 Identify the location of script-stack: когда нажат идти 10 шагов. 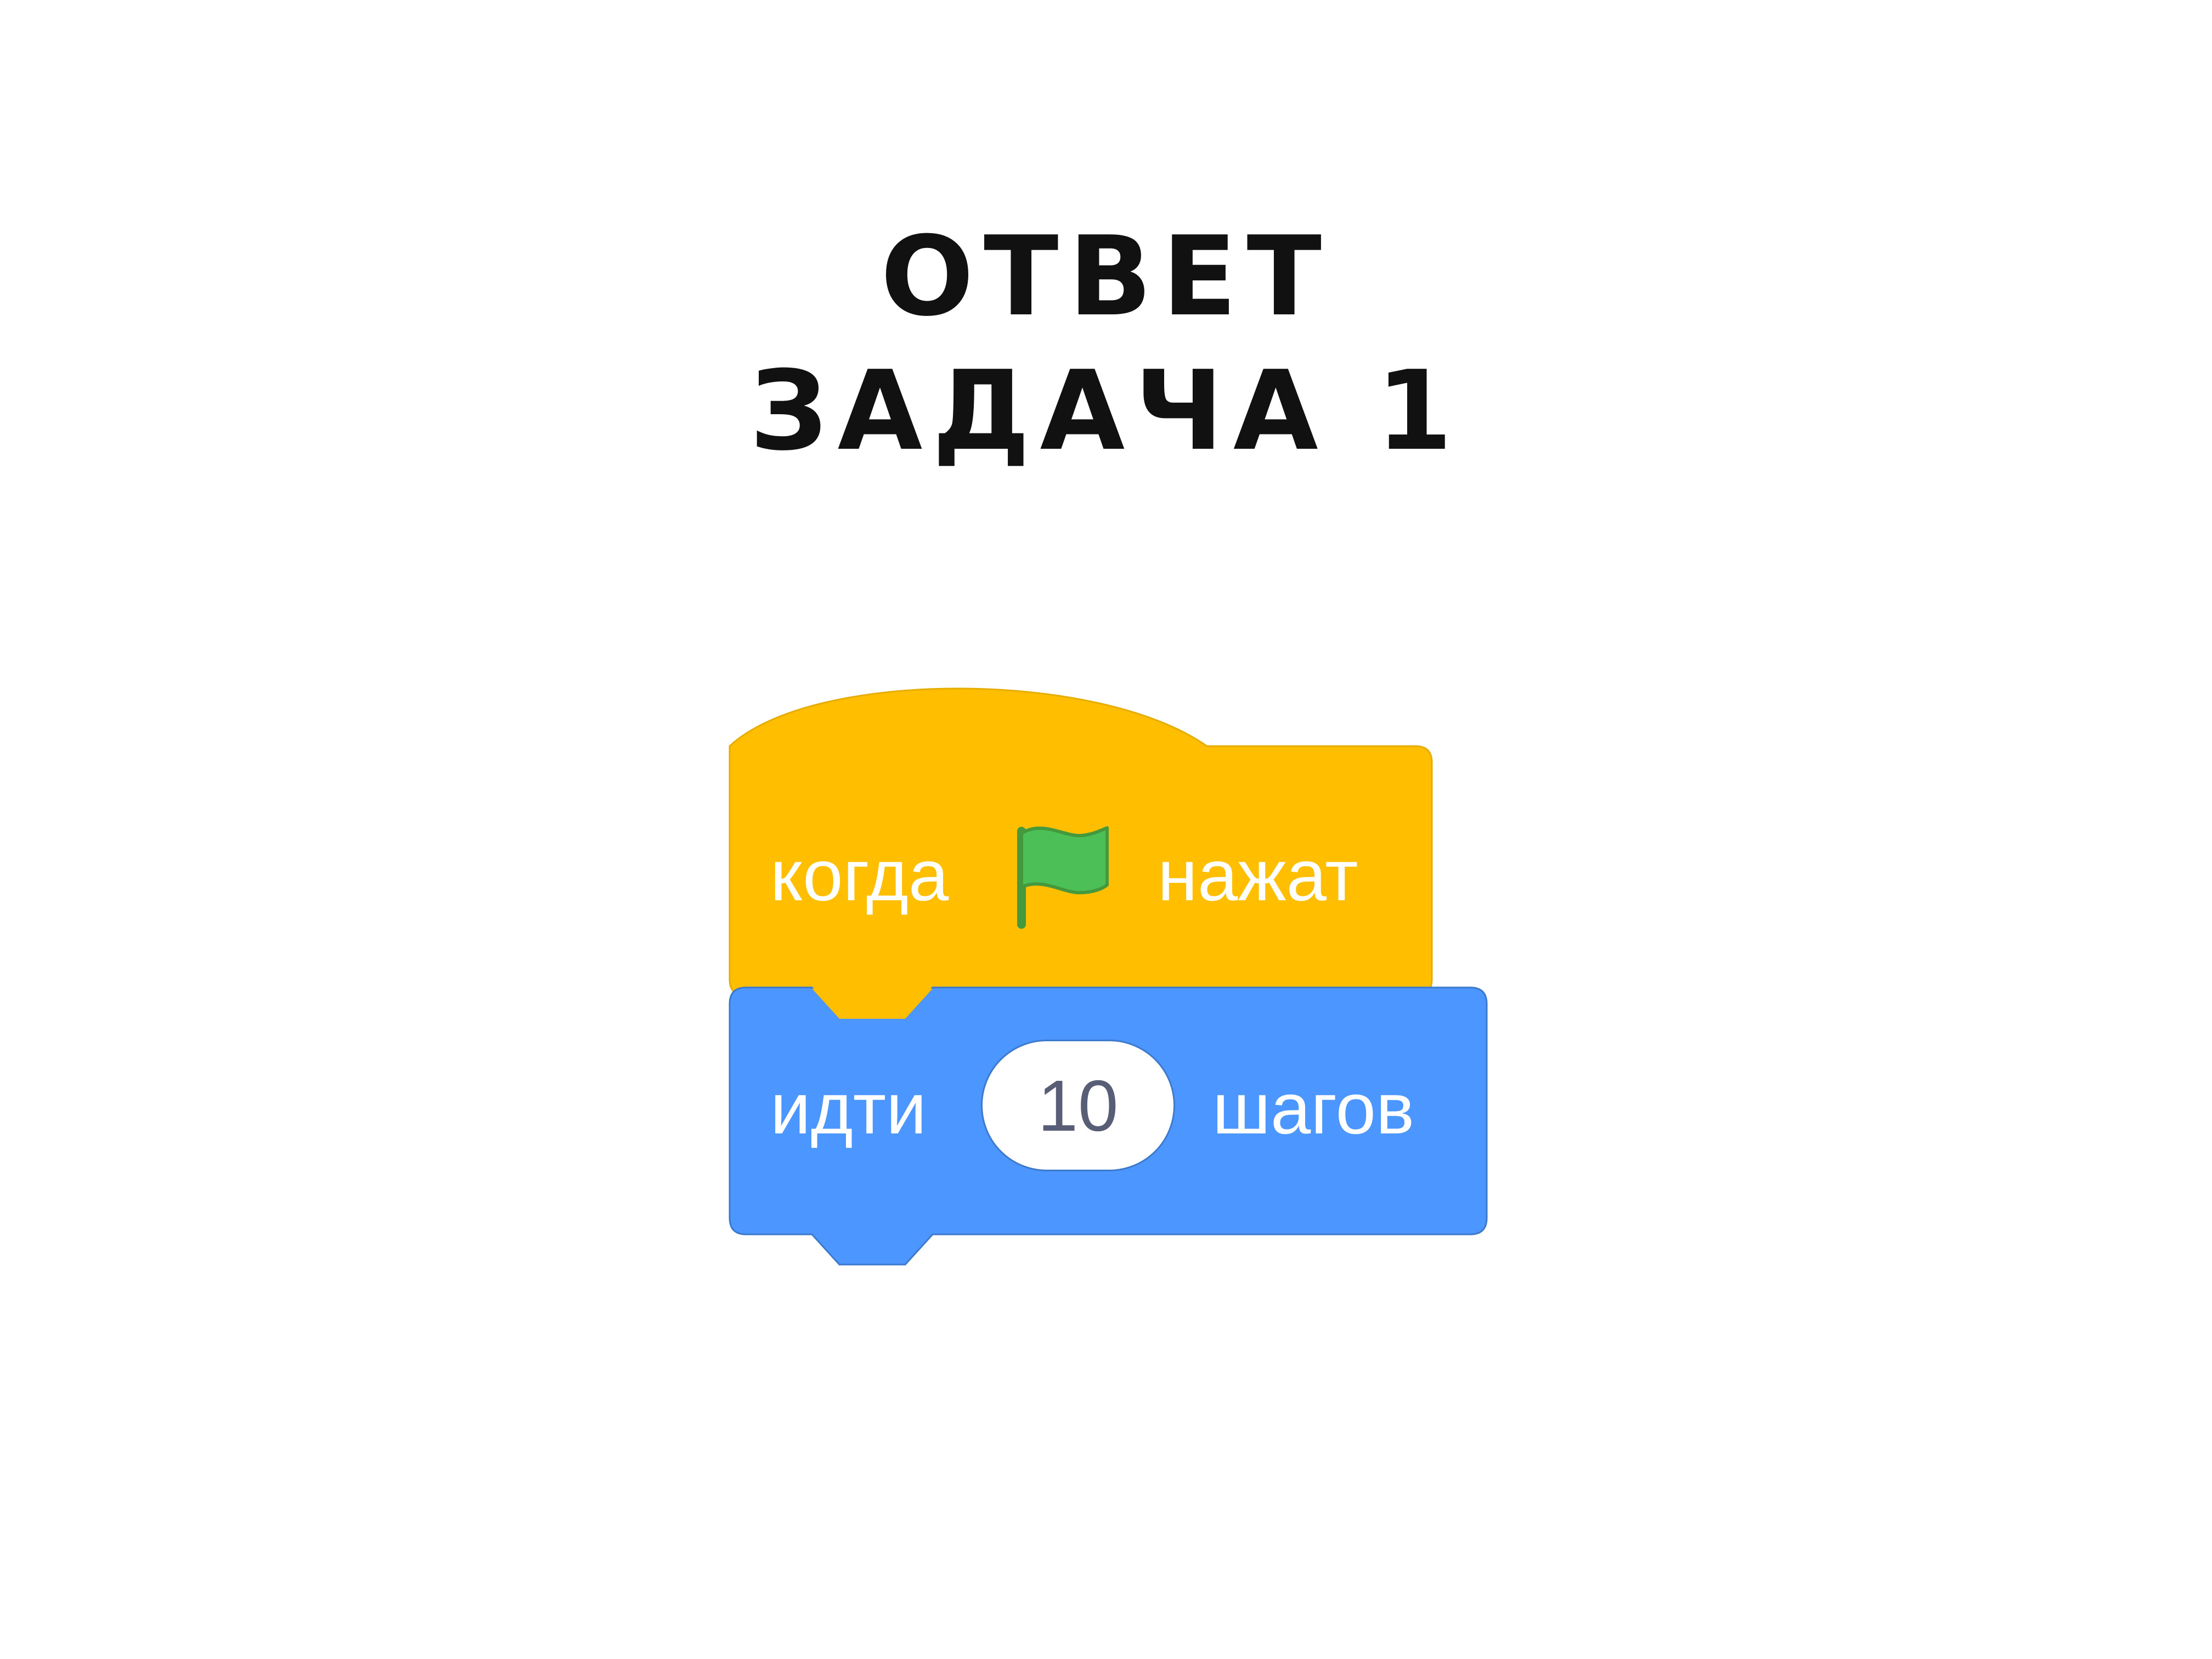
(1111, 962).